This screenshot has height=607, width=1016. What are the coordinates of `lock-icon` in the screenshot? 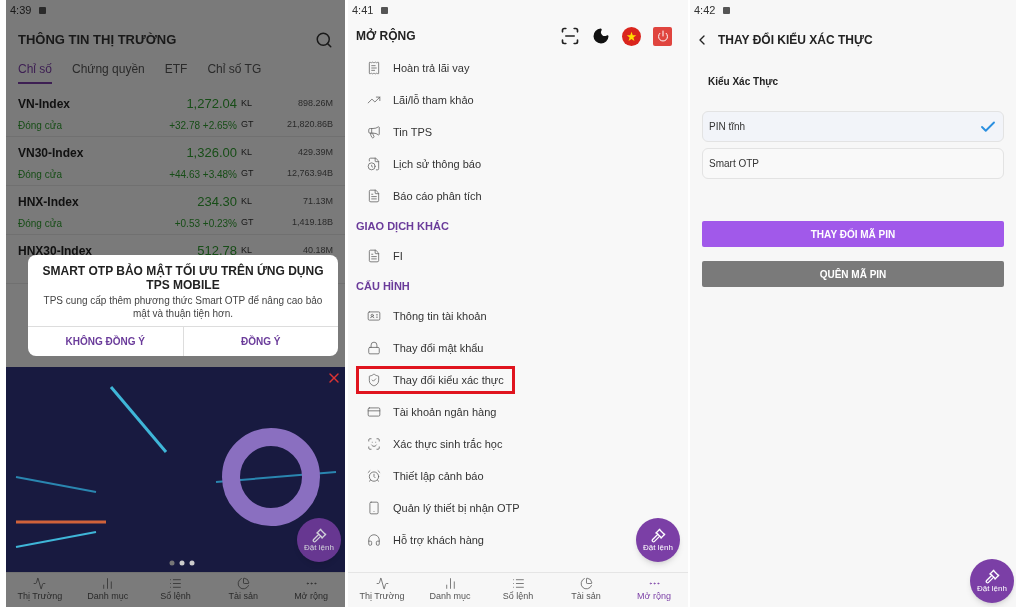 It's located at (374, 348).